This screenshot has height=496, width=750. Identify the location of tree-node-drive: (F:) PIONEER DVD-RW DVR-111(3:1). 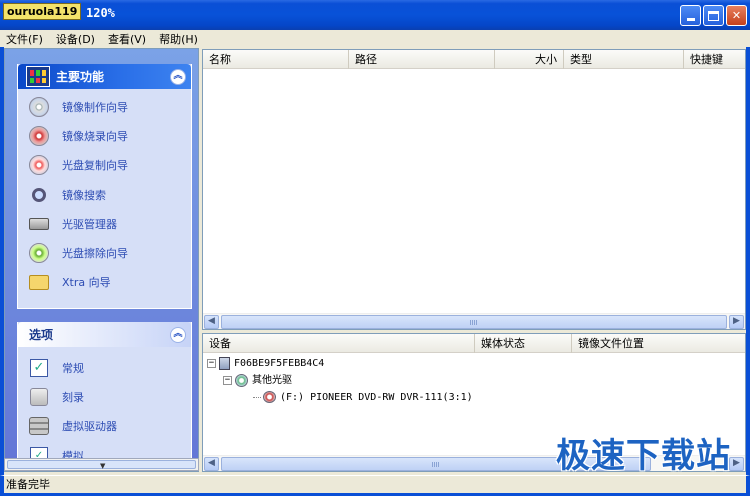
(340, 397).